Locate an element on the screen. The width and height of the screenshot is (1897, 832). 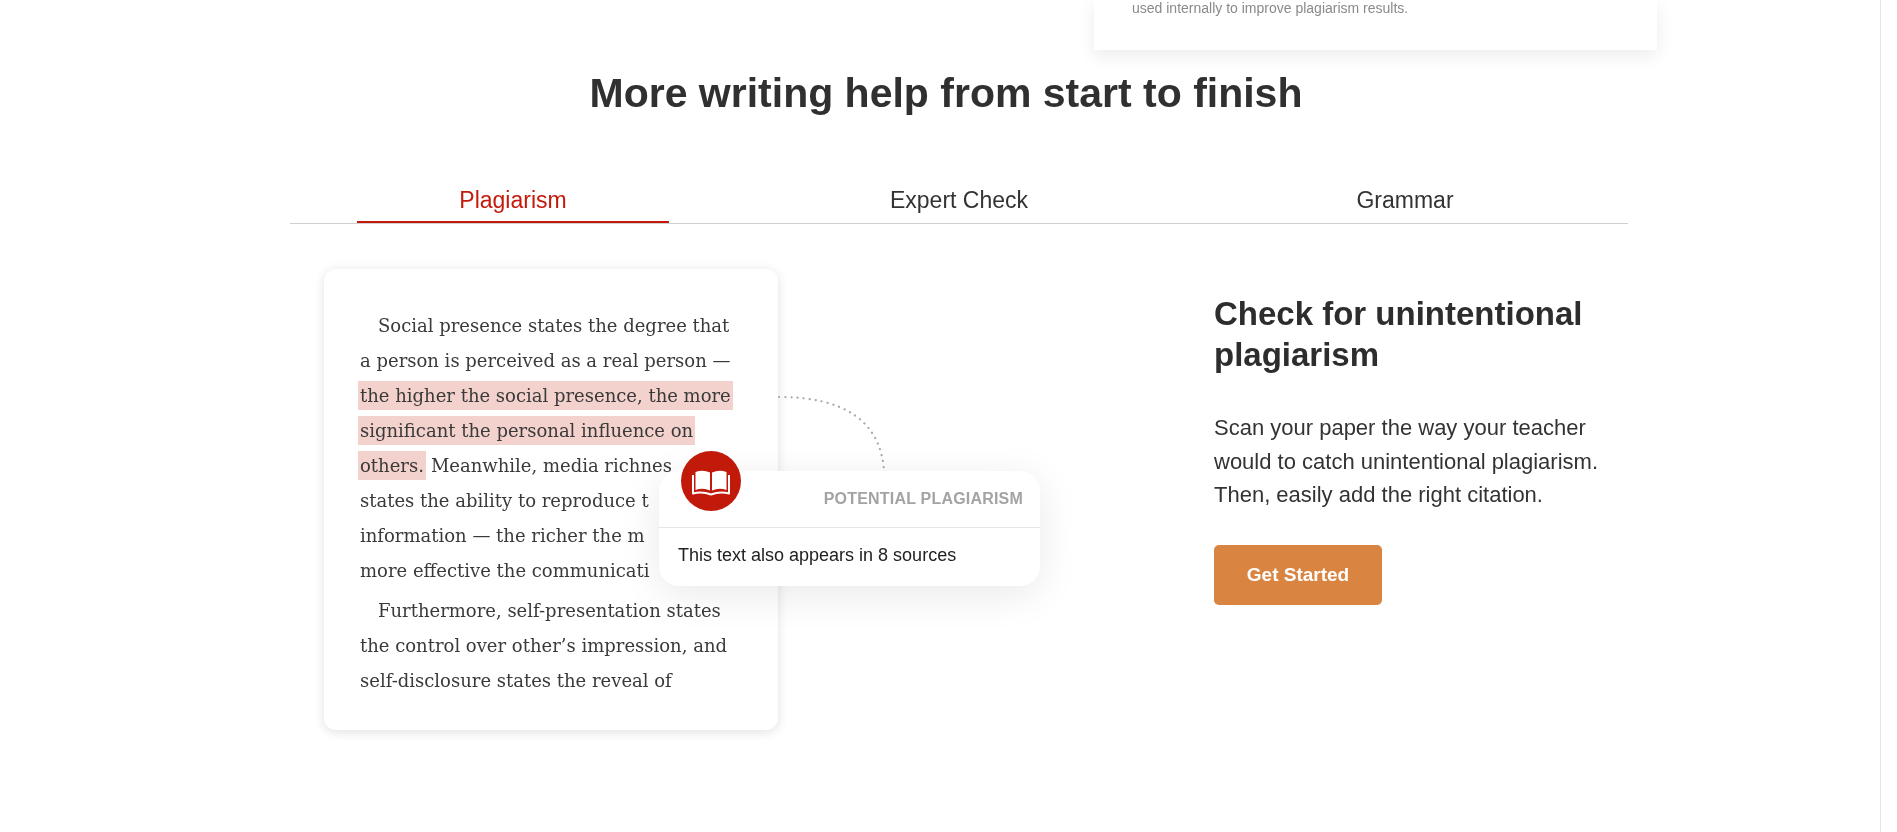
tab: Grammar is located at coordinates (1405, 204).